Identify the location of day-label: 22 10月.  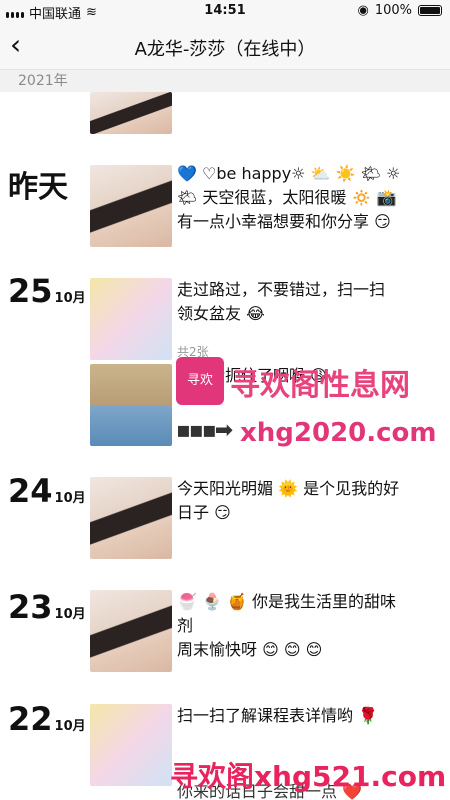
(47, 719).